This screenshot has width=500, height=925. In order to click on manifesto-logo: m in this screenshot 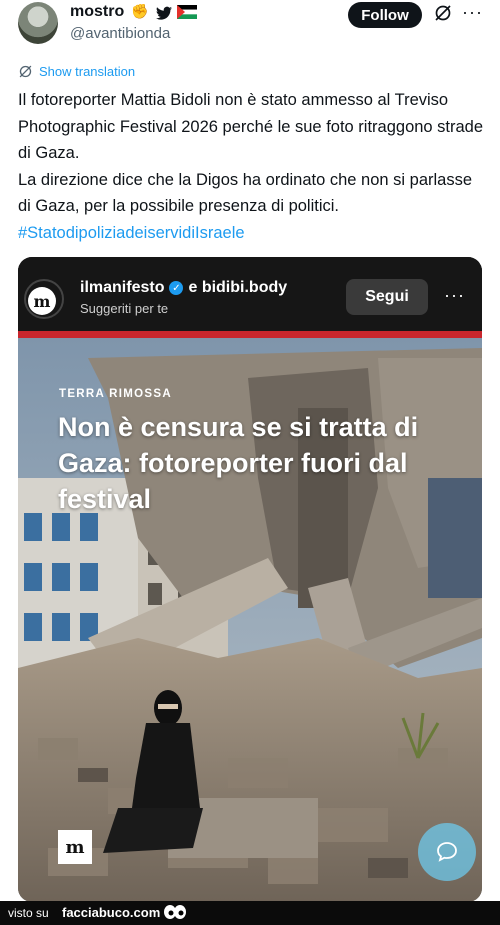, I will do `click(75, 847)`.